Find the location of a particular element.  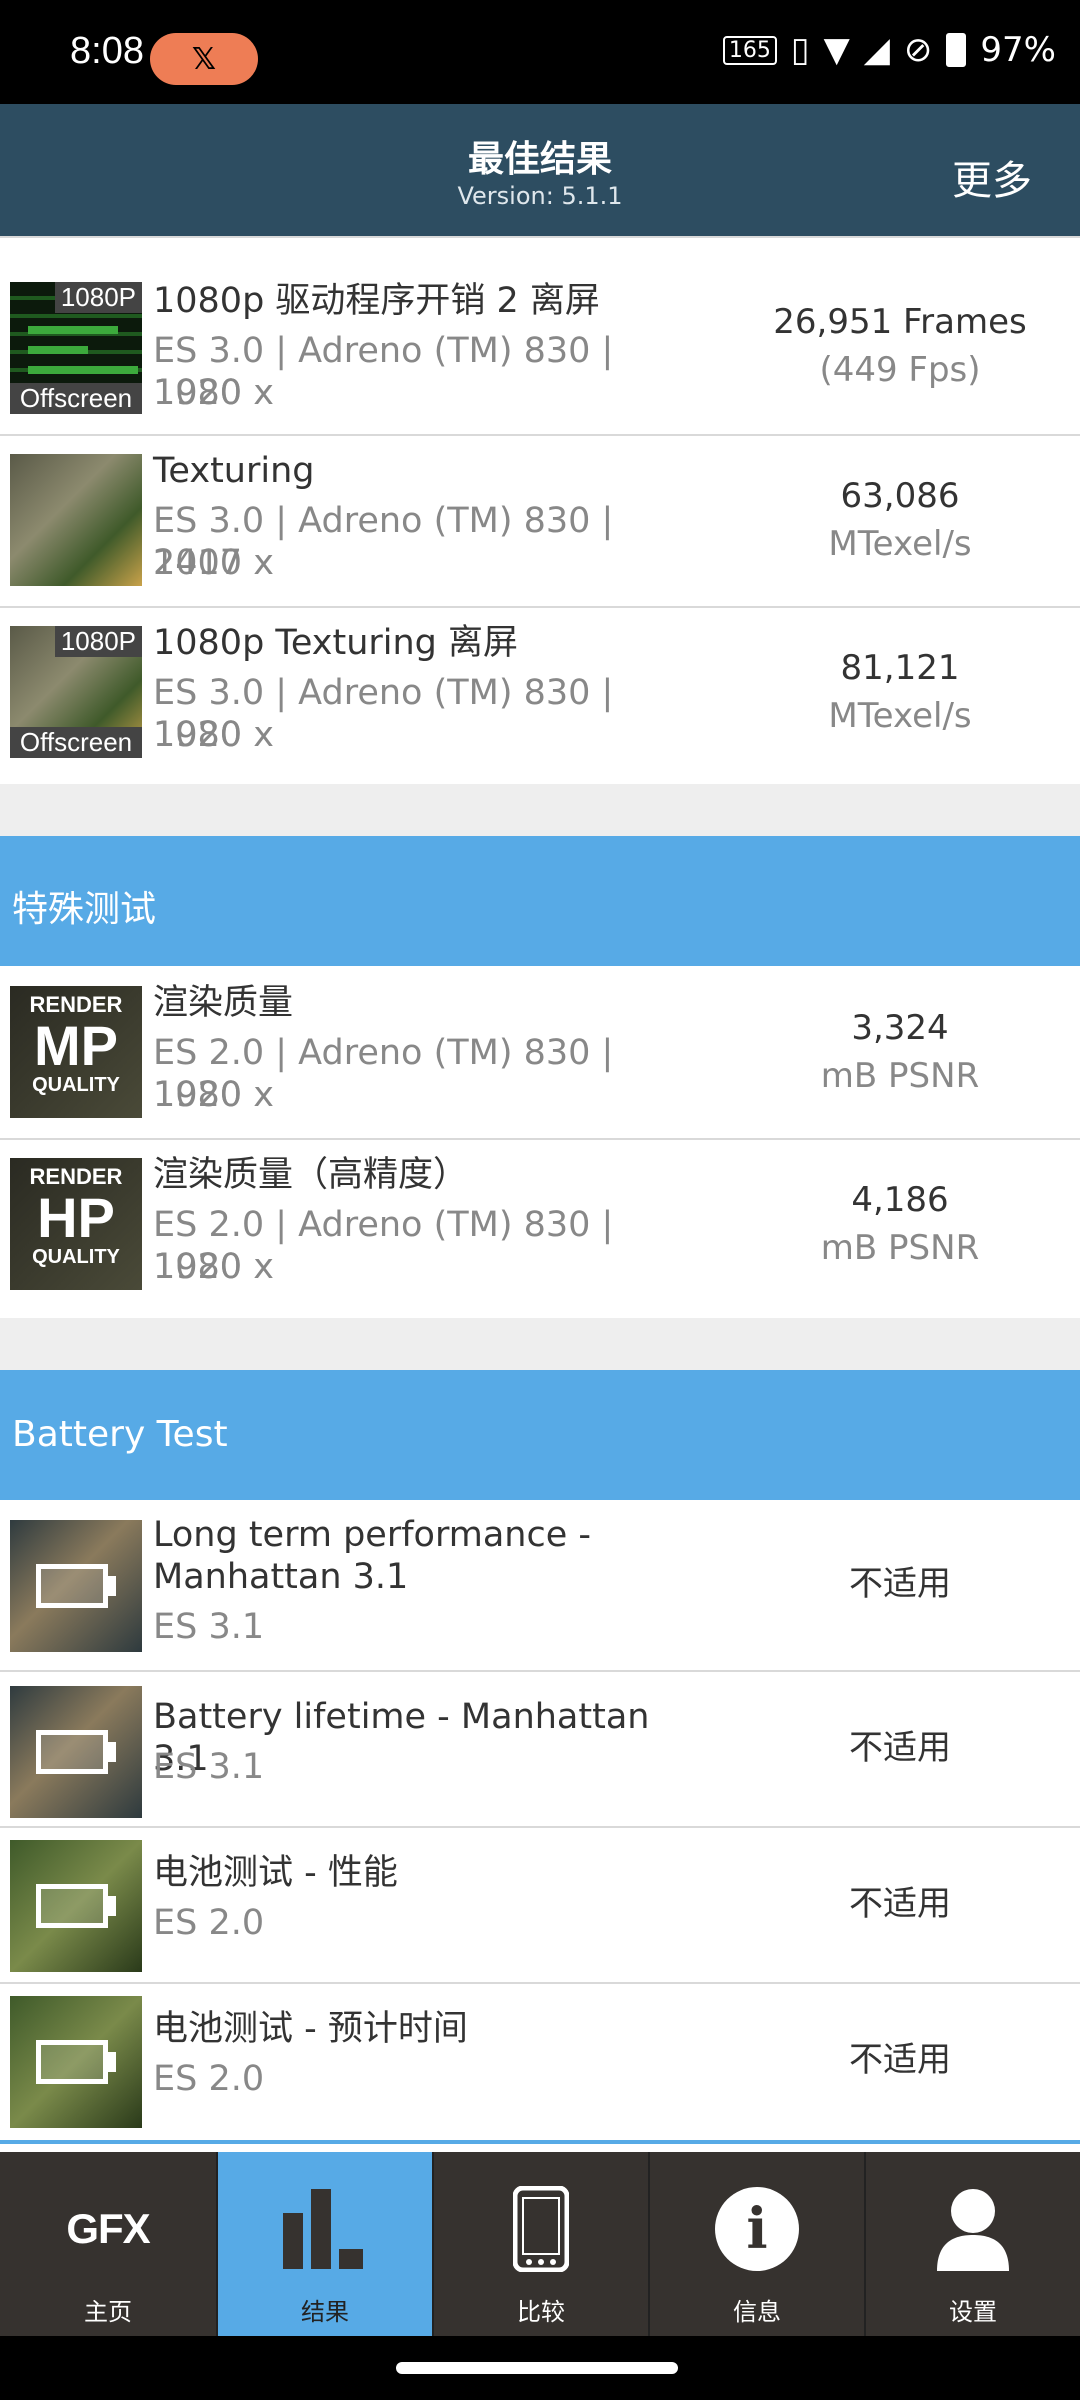

bottom-nav: GFX 主页 结果 比较 i 信息 设置 is located at coordinates (540, 2244).